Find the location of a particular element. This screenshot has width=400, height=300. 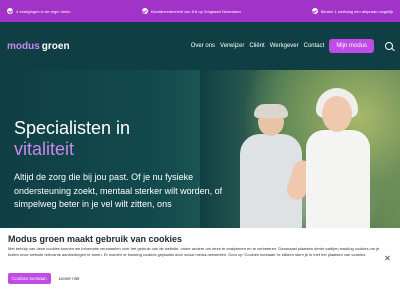

usp-item: Binnen 1 werkdag een afspraak mogelijk is located at coordinates (352, 11).